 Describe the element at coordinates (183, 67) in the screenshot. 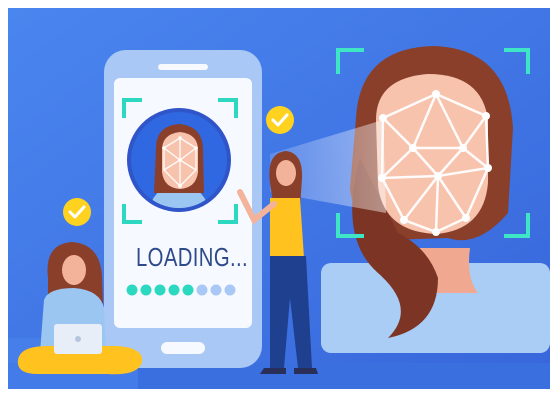

I see `phone-speaker` at that location.